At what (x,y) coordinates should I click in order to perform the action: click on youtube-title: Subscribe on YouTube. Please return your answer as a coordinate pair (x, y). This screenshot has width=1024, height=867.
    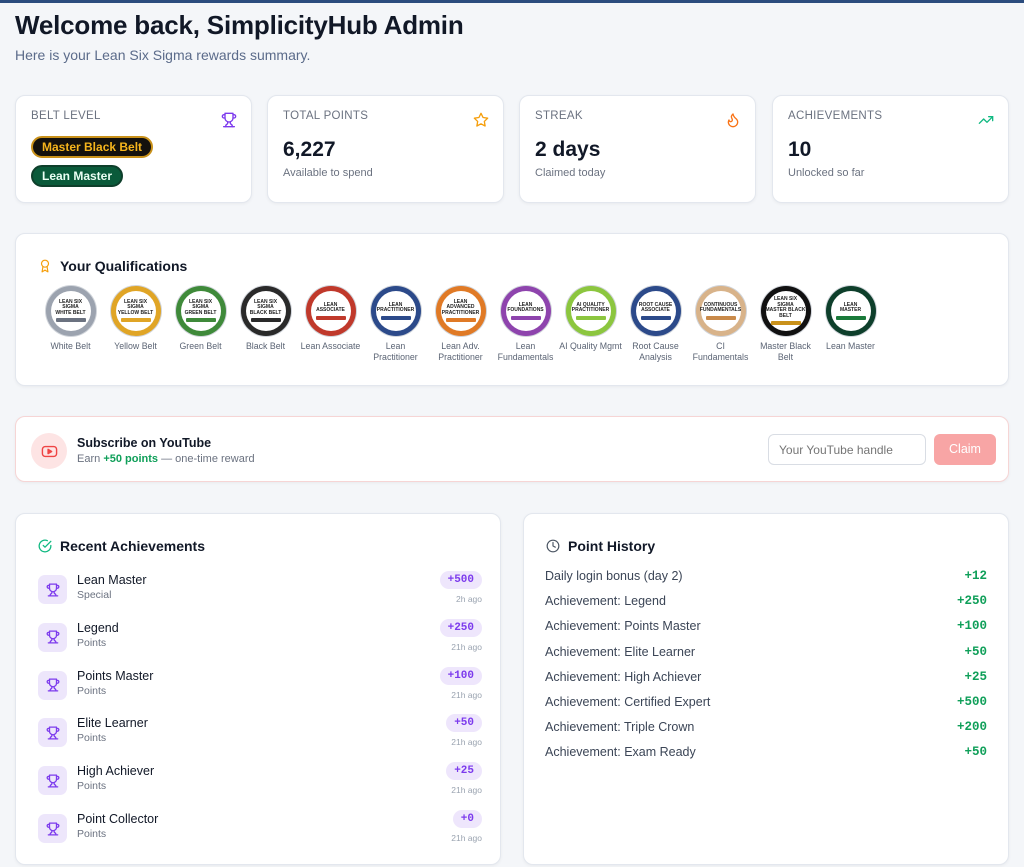
    Looking at the image, I should click on (144, 443).